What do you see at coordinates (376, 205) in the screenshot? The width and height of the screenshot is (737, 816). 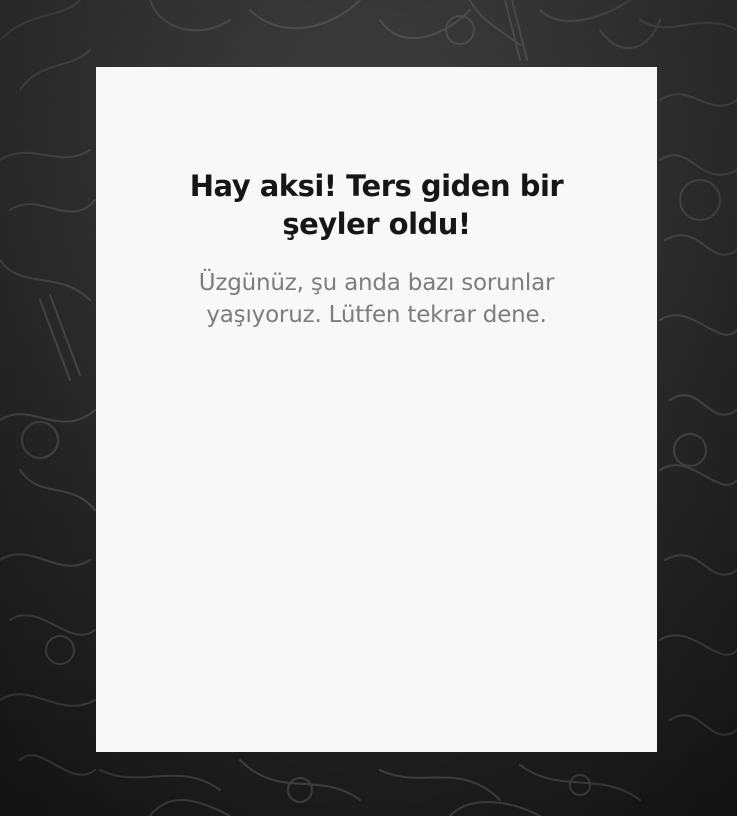 I see `error-title: Hay aksi! Ters giden bir şeyler oldu!` at bounding box center [376, 205].